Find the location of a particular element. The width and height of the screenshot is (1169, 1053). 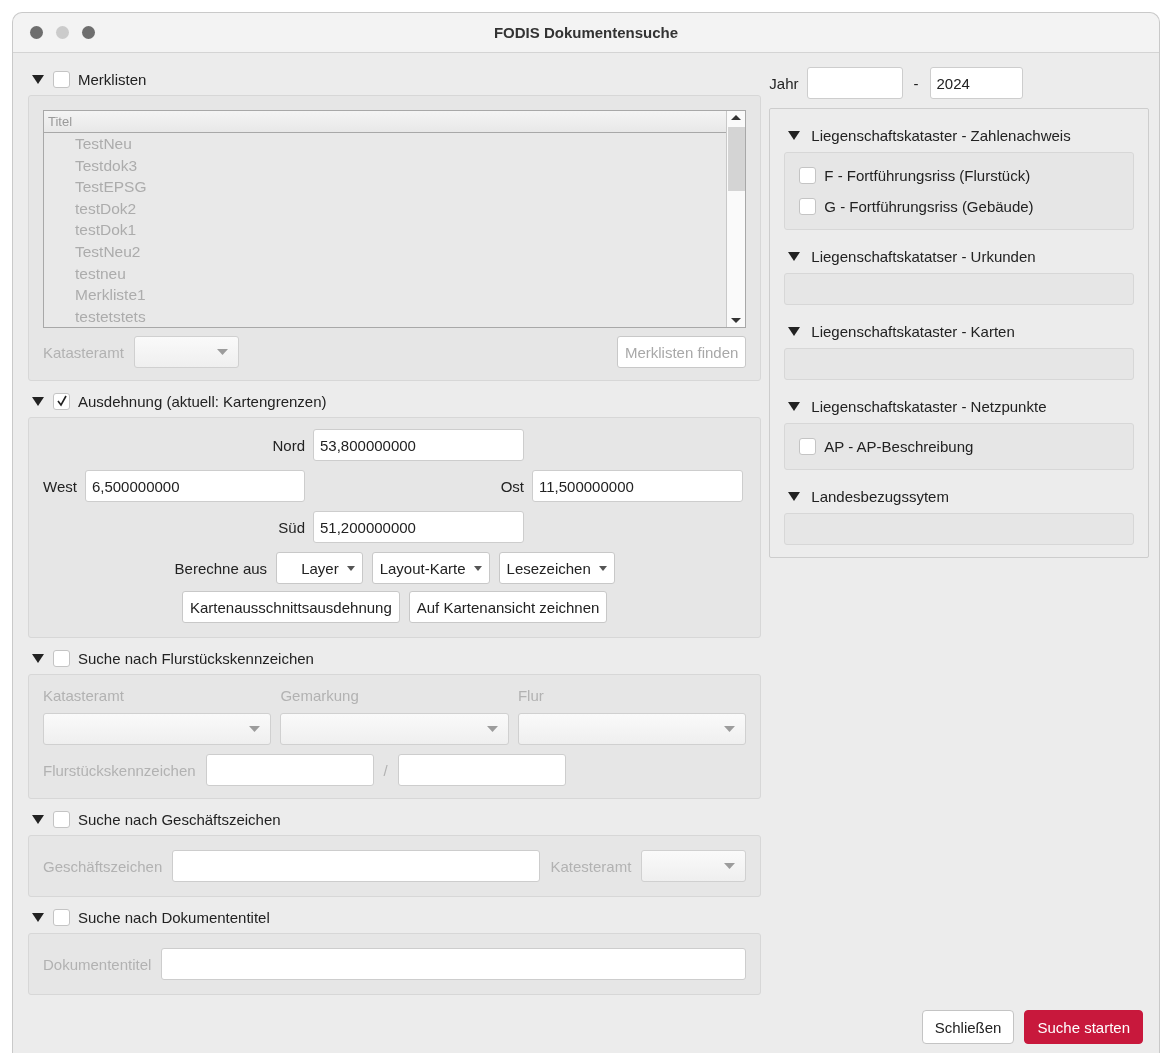

menu-button: Lesezeichen is located at coordinates (556, 568).